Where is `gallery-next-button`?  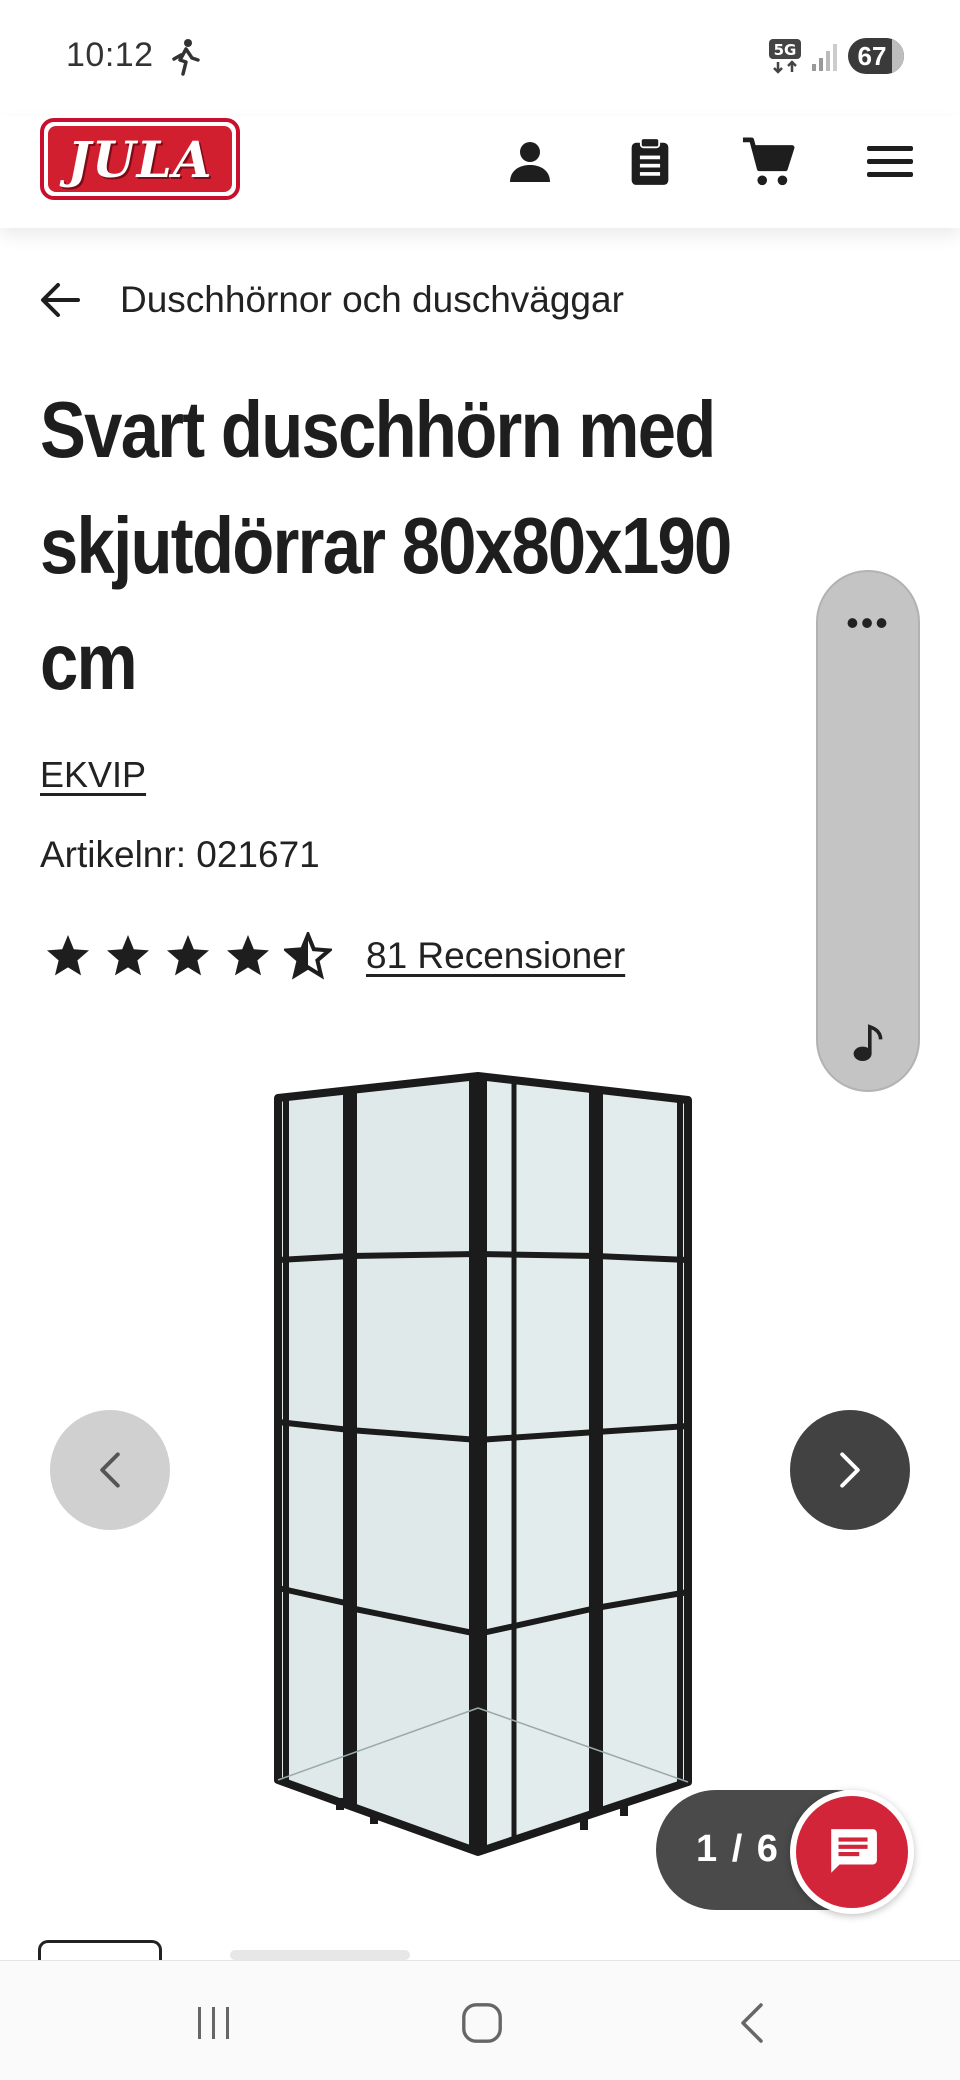 gallery-next-button is located at coordinates (850, 1470).